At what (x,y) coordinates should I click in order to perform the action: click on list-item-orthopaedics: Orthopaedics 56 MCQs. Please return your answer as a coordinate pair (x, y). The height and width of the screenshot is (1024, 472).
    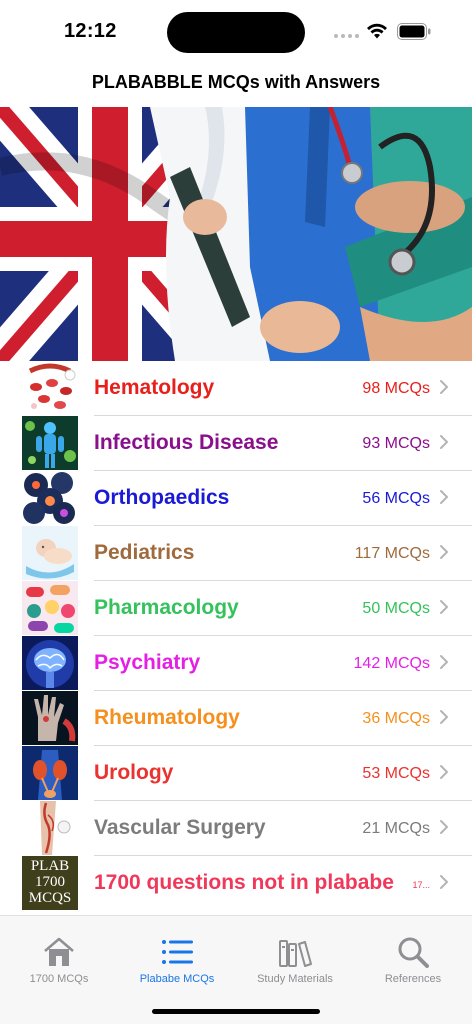
    Looking at the image, I should click on (236, 498).